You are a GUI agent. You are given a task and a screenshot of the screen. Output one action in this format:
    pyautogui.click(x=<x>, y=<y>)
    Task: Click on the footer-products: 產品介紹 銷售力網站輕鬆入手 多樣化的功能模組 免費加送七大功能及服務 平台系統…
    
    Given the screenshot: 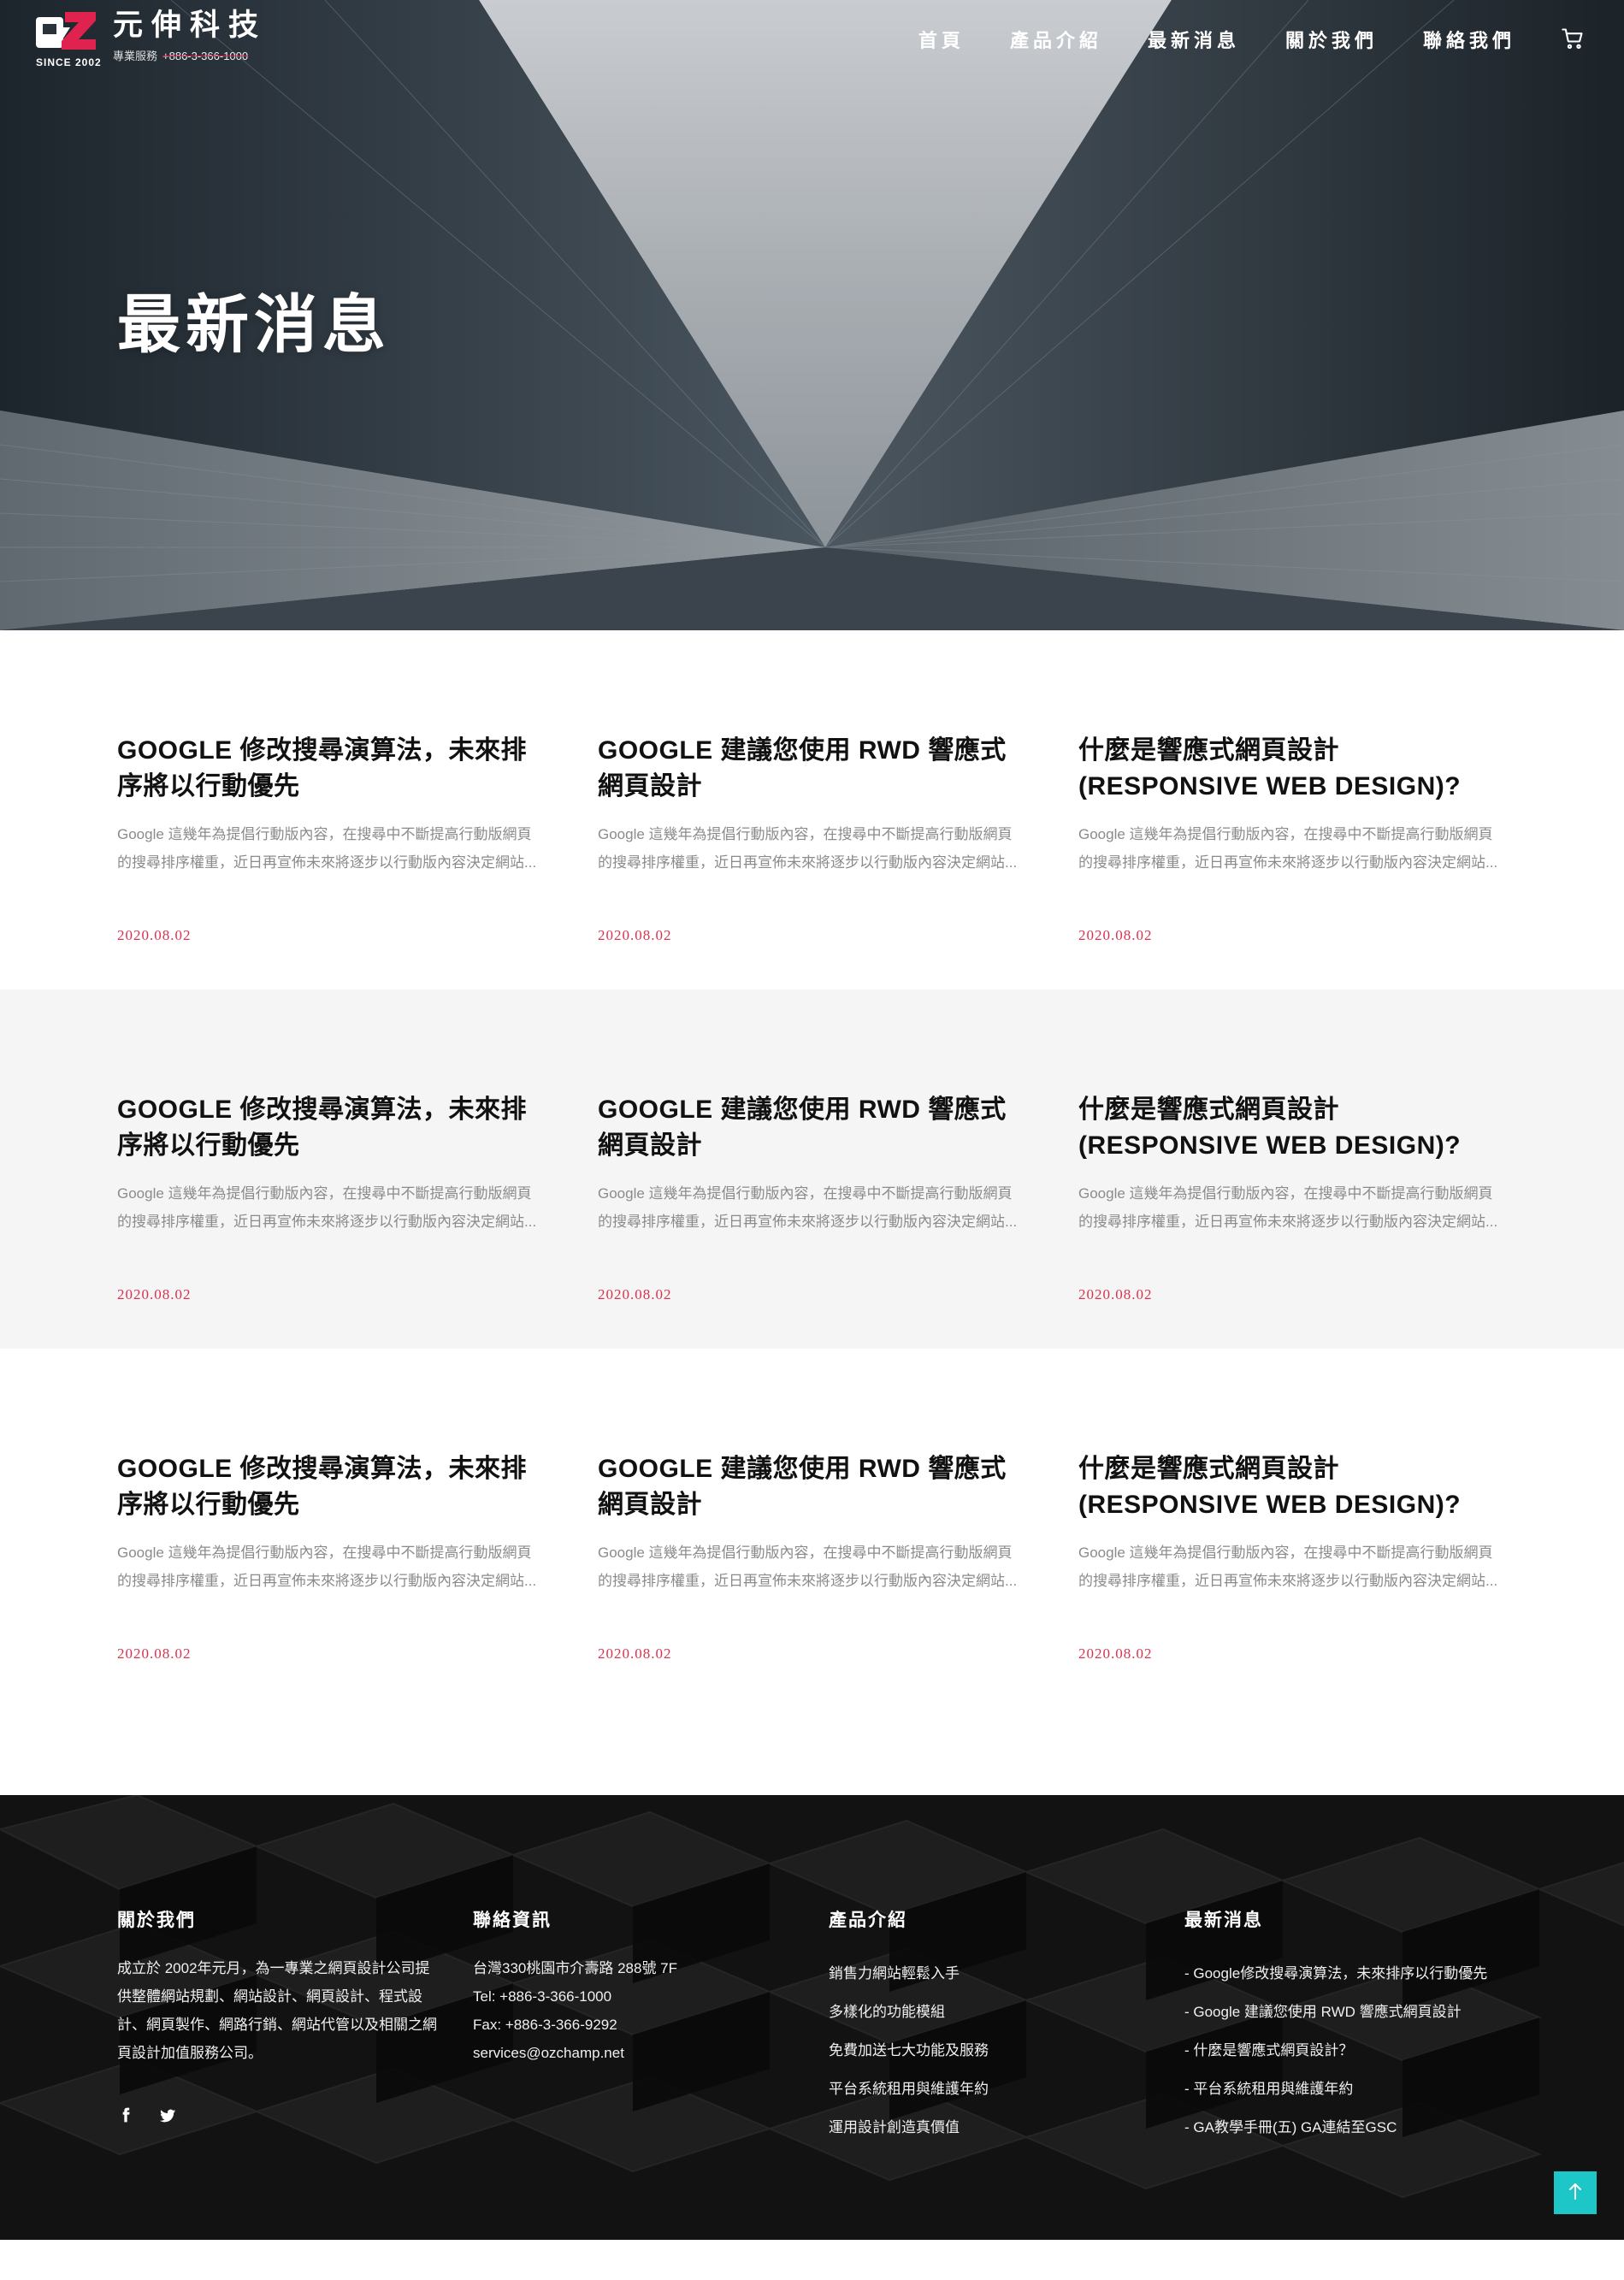 What is the action you would take?
    pyautogui.click(x=1006, y=2027)
    